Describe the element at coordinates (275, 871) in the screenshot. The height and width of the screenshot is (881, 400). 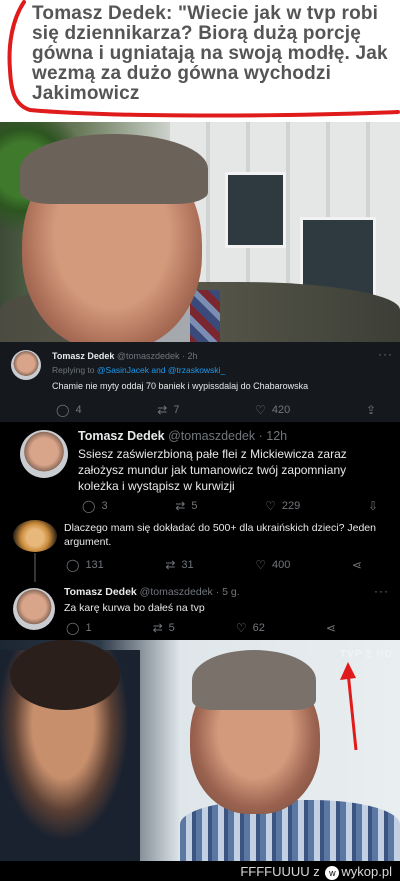
I see `uploader-name: FFFFUUUU` at that location.